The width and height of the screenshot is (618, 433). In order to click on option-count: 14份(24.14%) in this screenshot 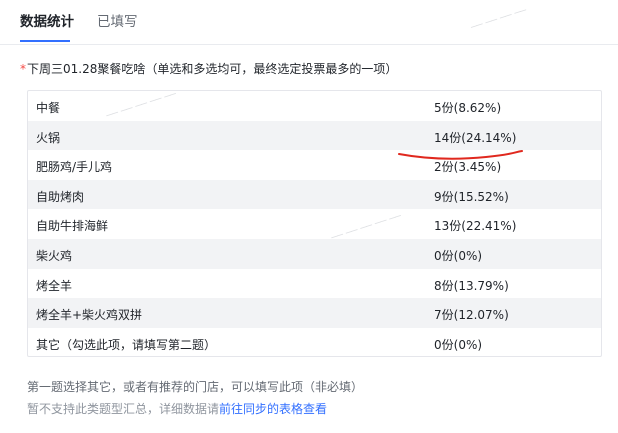, I will do `click(475, 137)`.